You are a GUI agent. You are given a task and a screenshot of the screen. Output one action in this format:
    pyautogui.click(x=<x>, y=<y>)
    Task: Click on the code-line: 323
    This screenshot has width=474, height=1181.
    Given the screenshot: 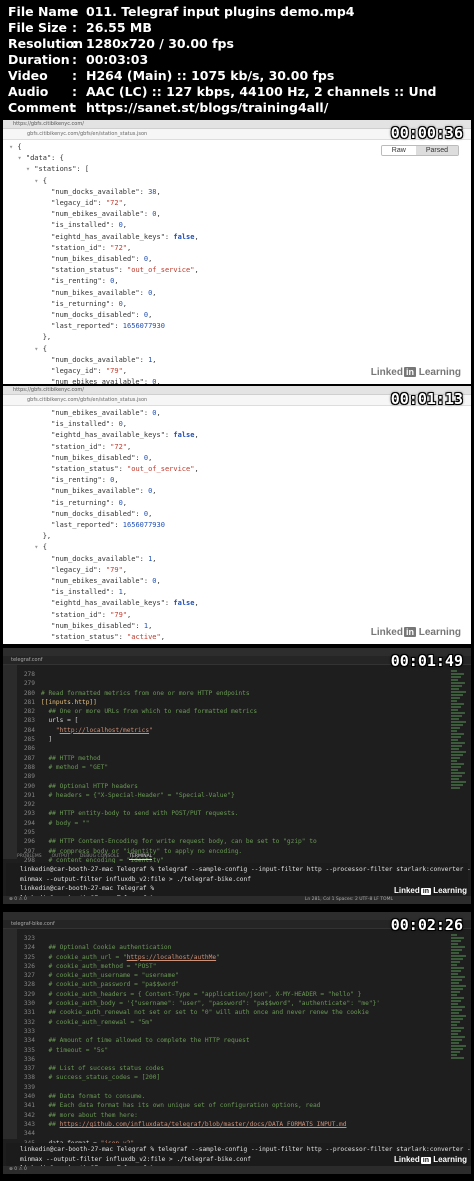 What is the action you would take?
    pyautogui.click(x=198, y=938)
    